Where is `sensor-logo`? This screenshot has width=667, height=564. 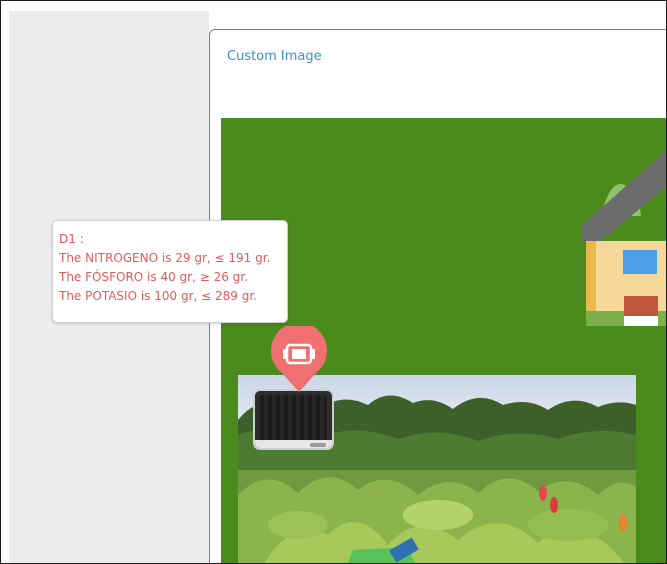 sensor-logo is located at coordinates (318, 445).